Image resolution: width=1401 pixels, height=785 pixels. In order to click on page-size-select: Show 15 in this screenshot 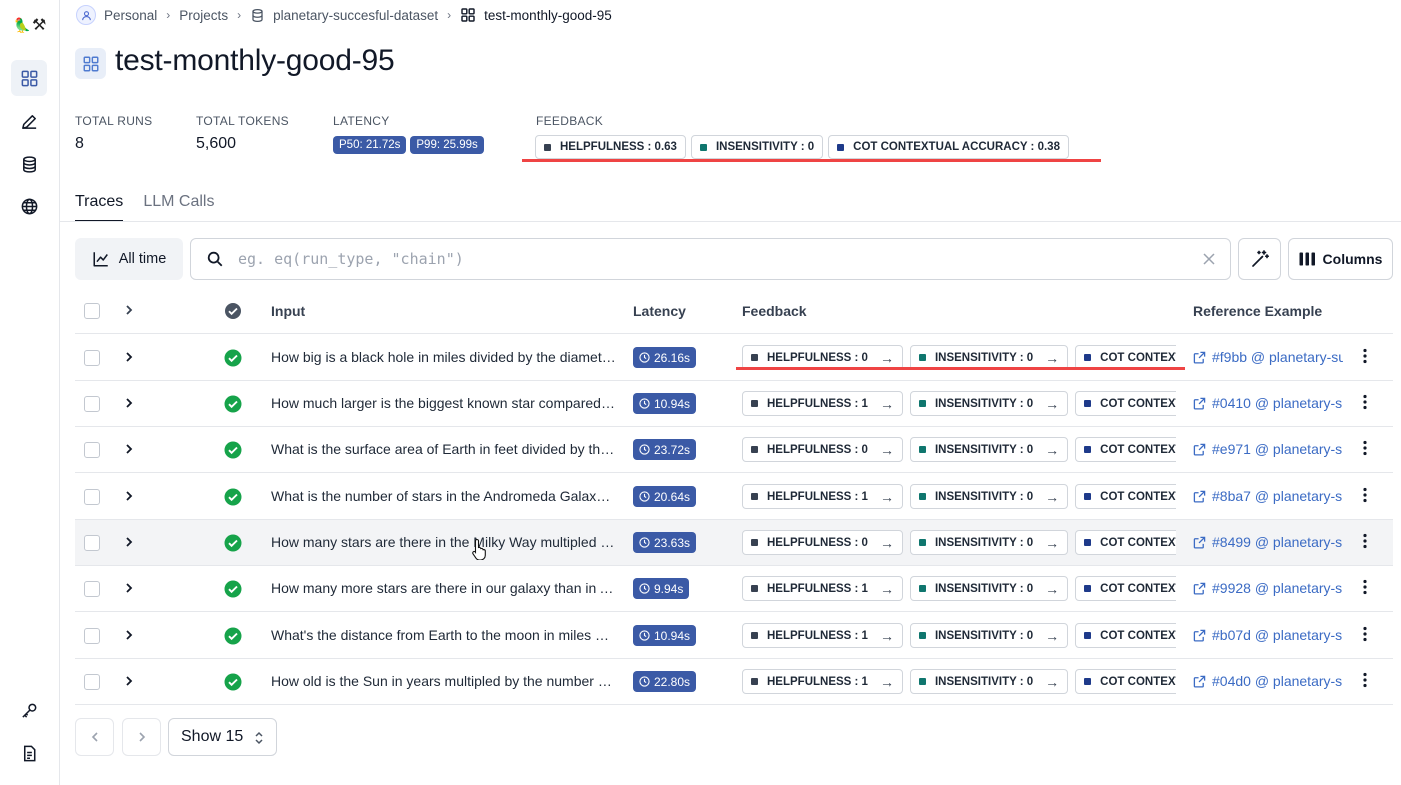, I will do `click(222, 737)`.